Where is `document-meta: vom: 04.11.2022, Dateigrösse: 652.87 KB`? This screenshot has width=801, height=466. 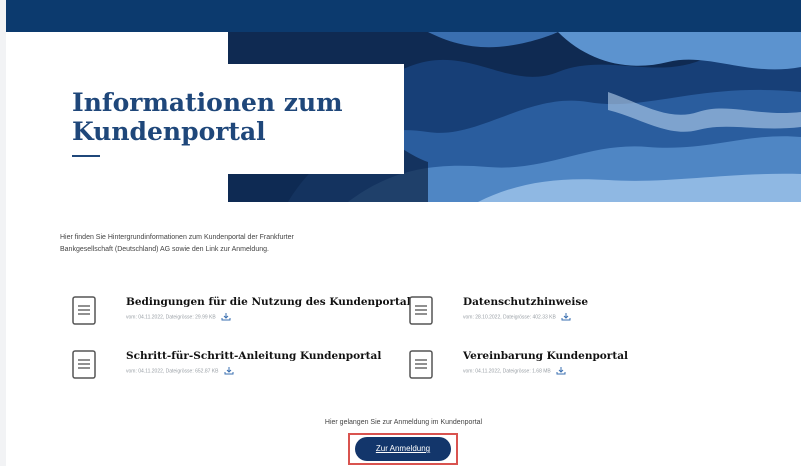 document-meta: vom: 04.11.2022, Dateigrösse: 652.87 KB is located at coordinates (180, 371).